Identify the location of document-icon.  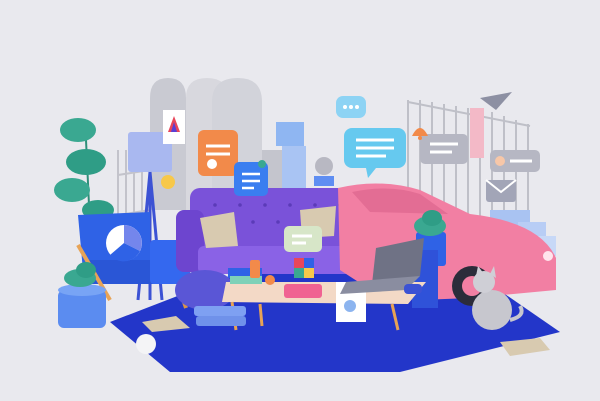
(251, 178).